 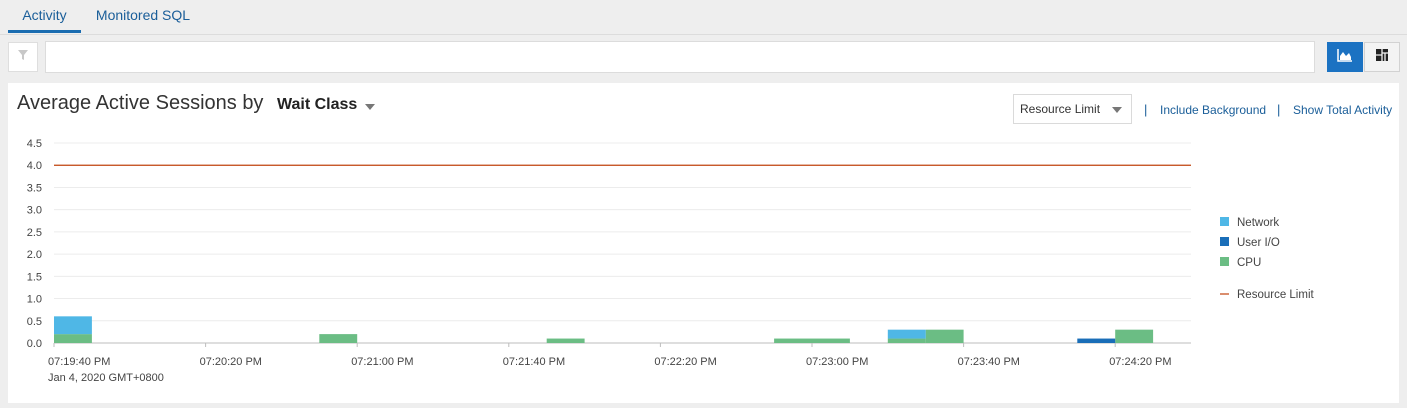 I want to click on area-chart-icon, so click(x=1345, y=57).